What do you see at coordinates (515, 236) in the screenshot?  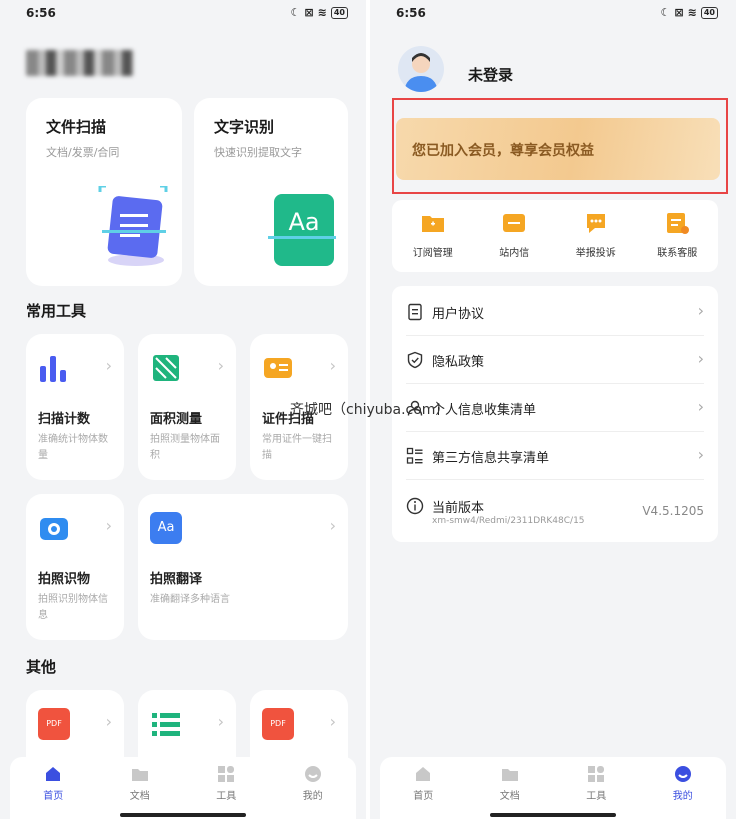 I see `quick-message: 站内信` at bounding box center [515, 236].